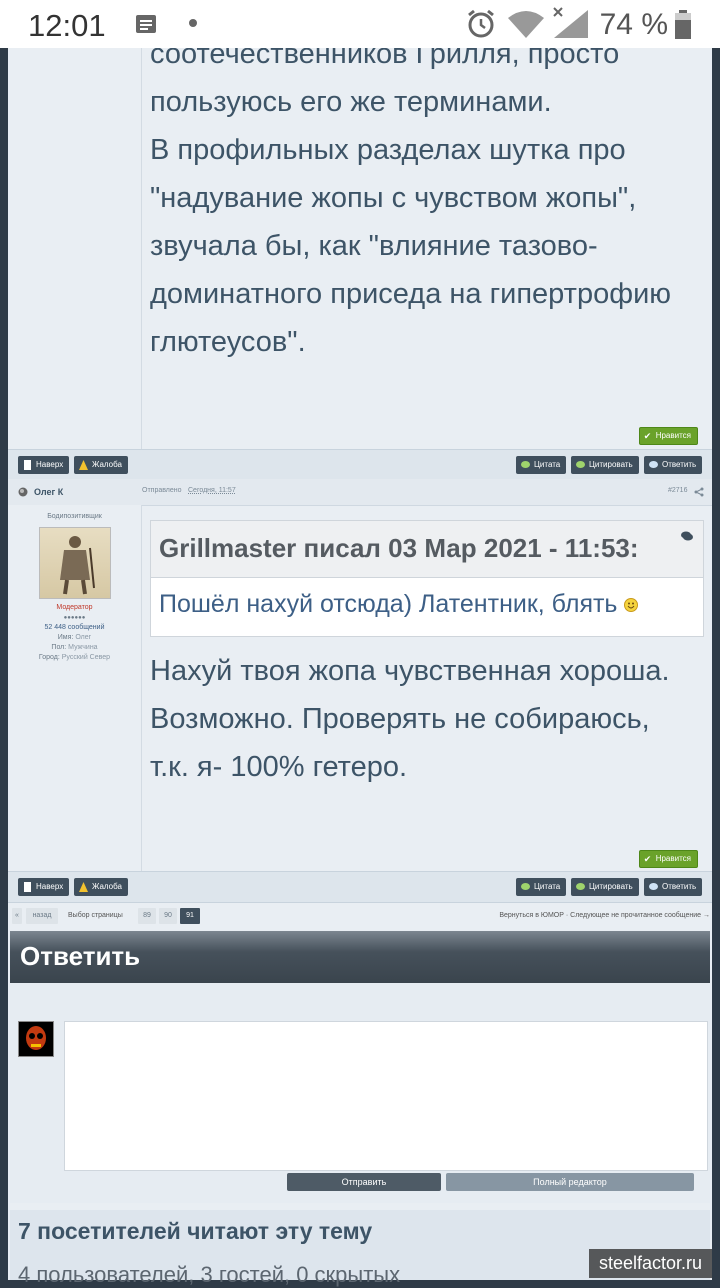 This screenshot has height=1288, width=720. What do you see at coordinates (77, 565) in the screenshot?
I see `knight-figure-icon` at bounding box center [77, 565].